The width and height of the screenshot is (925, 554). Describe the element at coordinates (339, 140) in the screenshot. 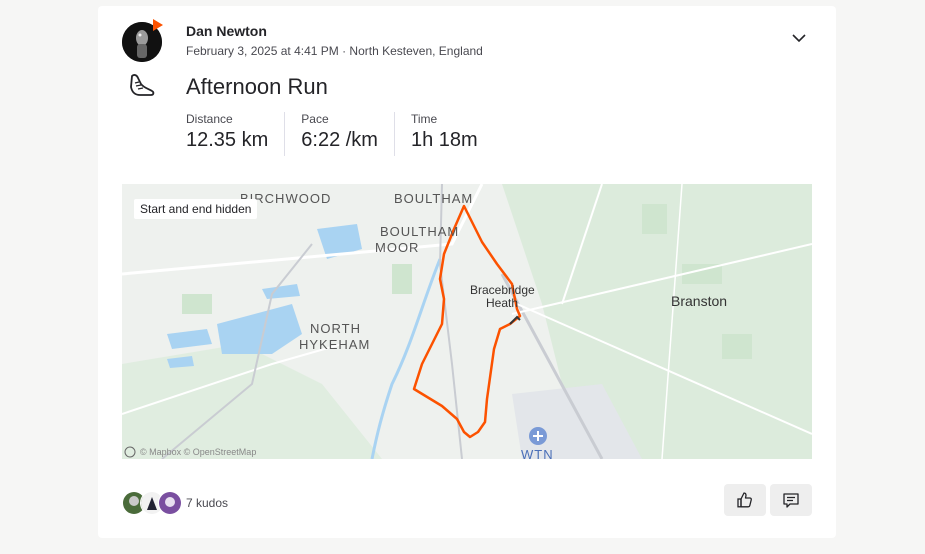

I see `stat-value: 6:22 /km` at that location.